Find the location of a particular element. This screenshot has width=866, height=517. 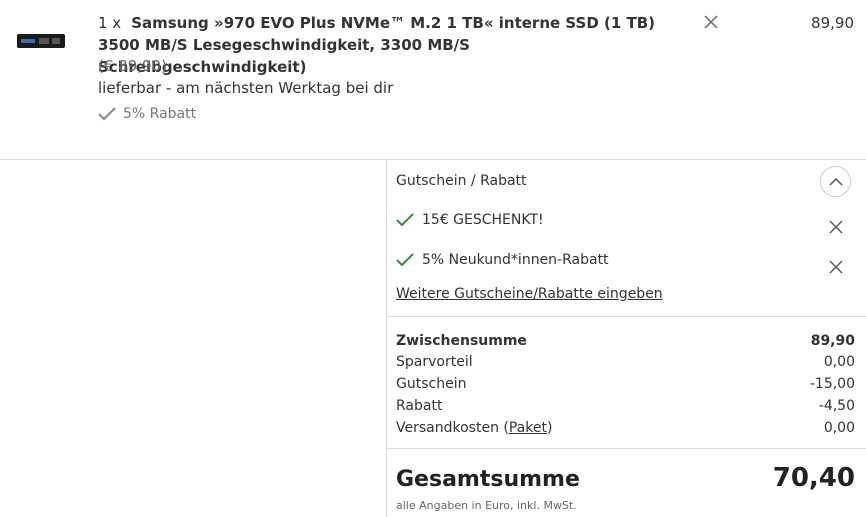

voucher-item: 15€ GESCHENKT! is located at coordinates (470, 220).